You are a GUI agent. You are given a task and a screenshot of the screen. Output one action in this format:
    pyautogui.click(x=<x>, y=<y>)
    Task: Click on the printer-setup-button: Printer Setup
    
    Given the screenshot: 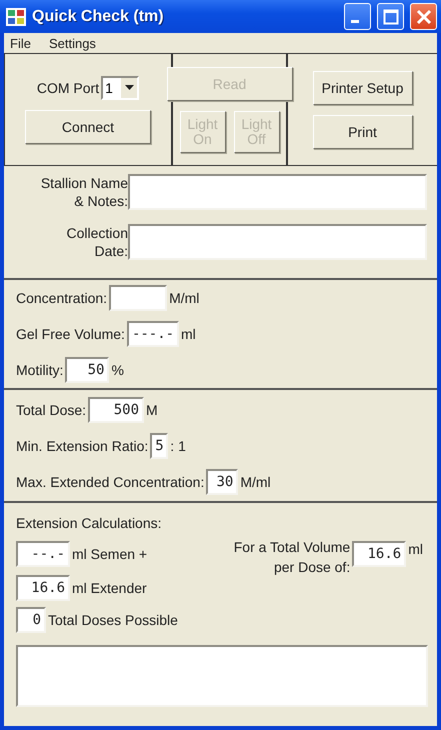 What is the action you would take?
    pyautogui.click(x=362, y=87)
    